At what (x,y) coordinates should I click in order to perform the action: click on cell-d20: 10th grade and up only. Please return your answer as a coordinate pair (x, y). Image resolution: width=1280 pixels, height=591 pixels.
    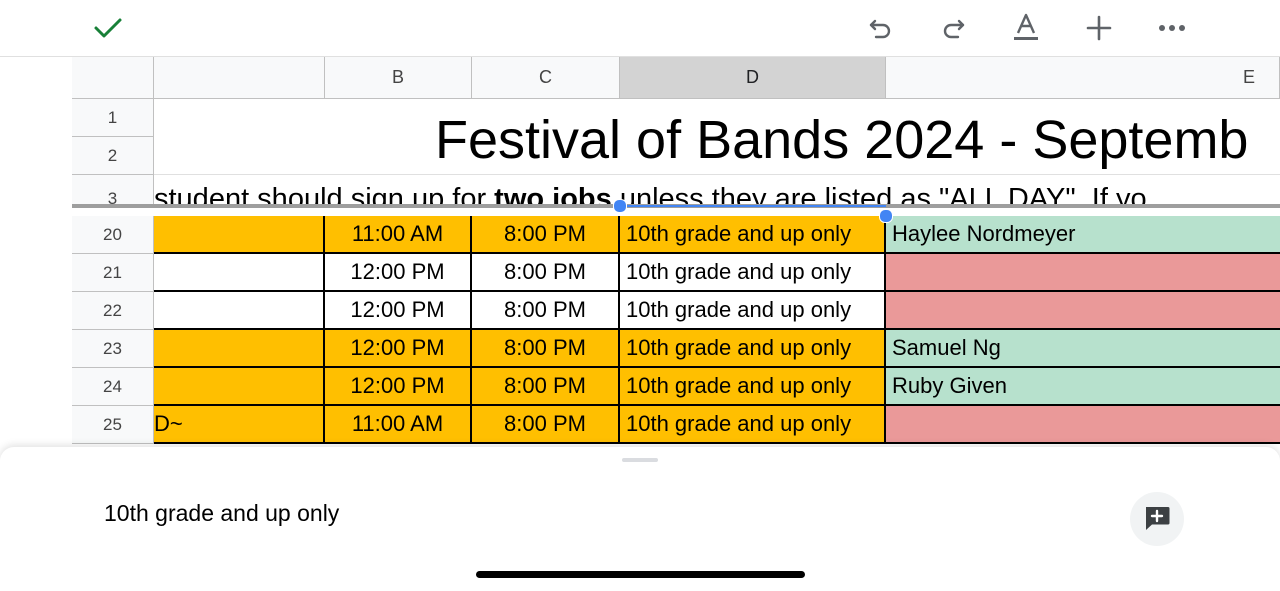
    Looking at the image, I should click on (753, 235).